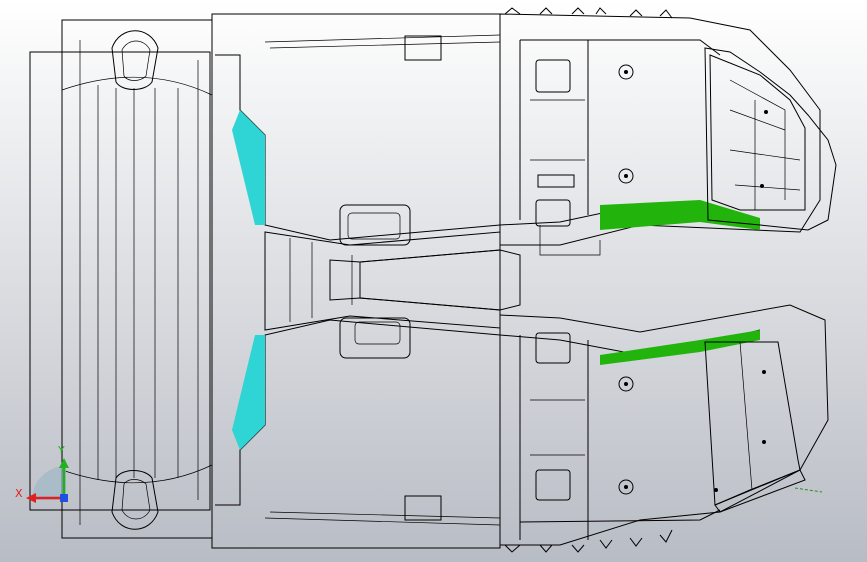  Describe the element at coordinates (42, 473) in the screenshot. I see `axis-triad: X Y` at that location.